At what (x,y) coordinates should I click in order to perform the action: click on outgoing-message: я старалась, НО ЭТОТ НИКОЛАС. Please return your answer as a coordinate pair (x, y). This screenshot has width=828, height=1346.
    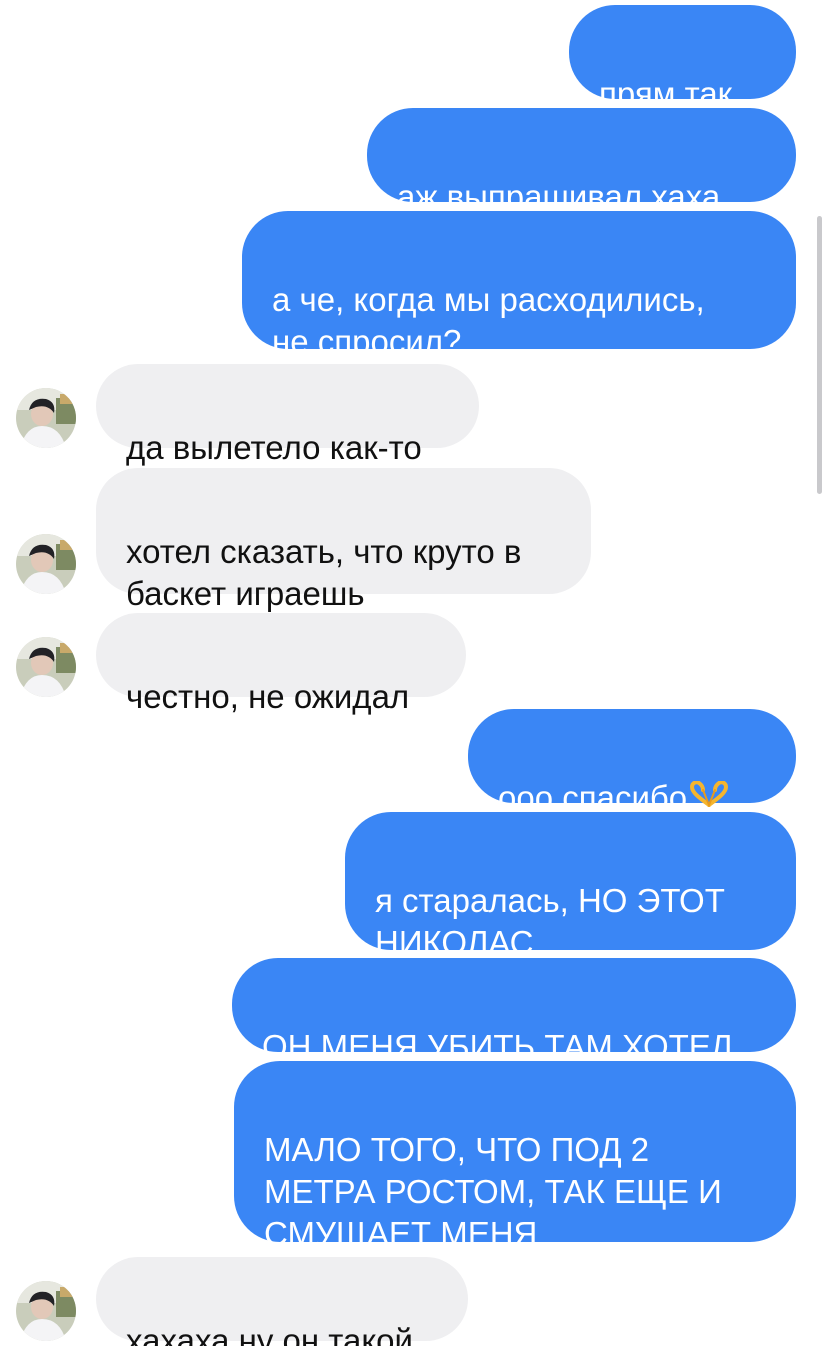
    Looking at the image, I should click on (570, 886).